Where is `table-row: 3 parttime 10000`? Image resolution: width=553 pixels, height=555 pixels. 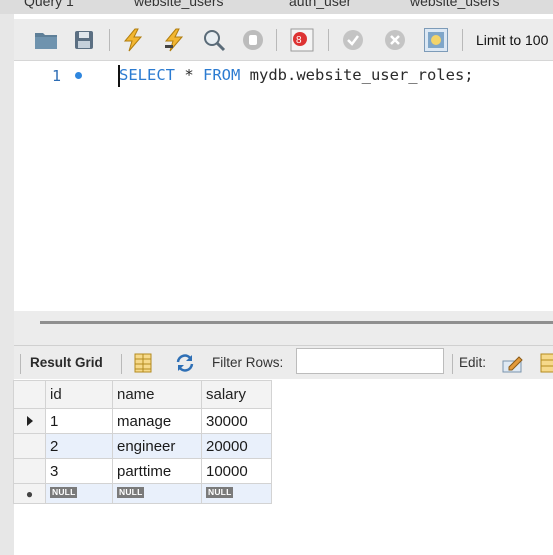 table-row: 3 parttime 10000 is located at coordinates (142, 471).